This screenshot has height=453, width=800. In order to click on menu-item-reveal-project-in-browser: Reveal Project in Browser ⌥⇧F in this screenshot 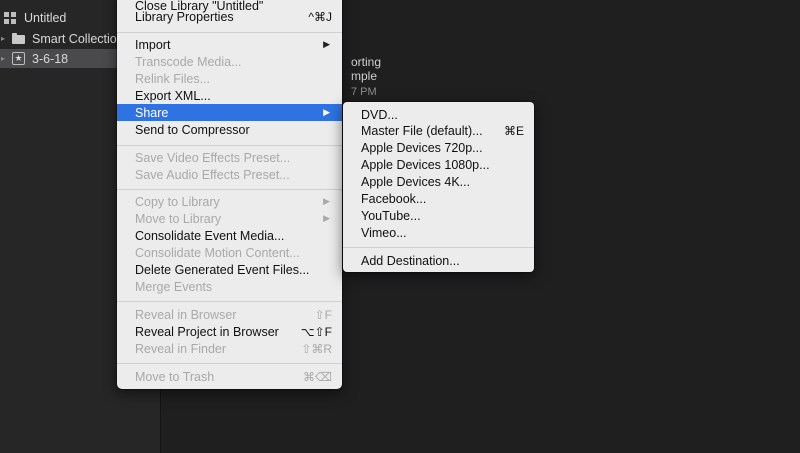, I will do `click(229, 331)`.